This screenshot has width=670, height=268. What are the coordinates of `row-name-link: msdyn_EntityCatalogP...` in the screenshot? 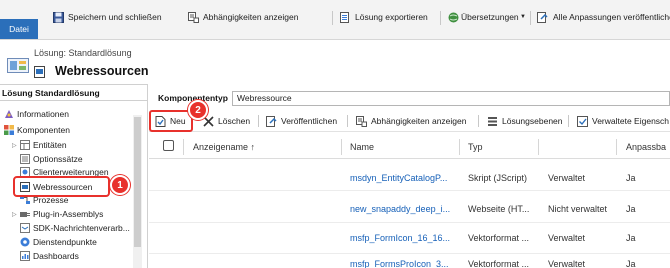 It's located at (398, 178).